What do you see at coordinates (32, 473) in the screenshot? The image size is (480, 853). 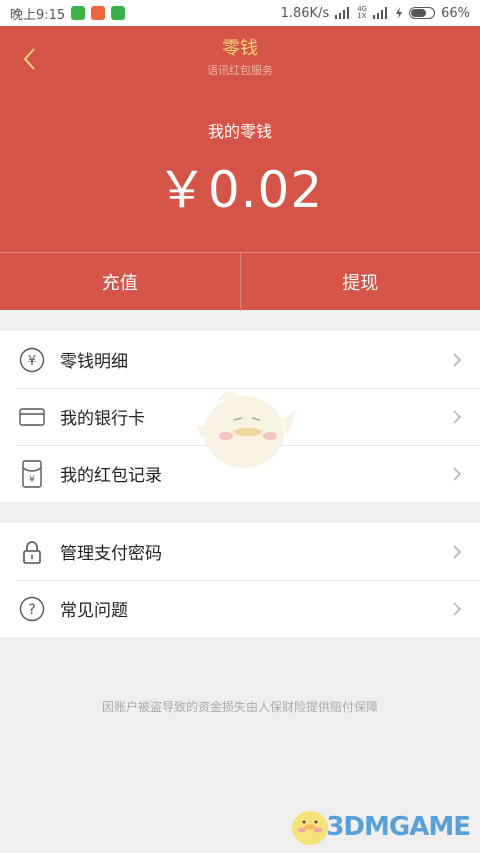 I see `red-packet-icon: ¥` at bounding box center [32, 473].